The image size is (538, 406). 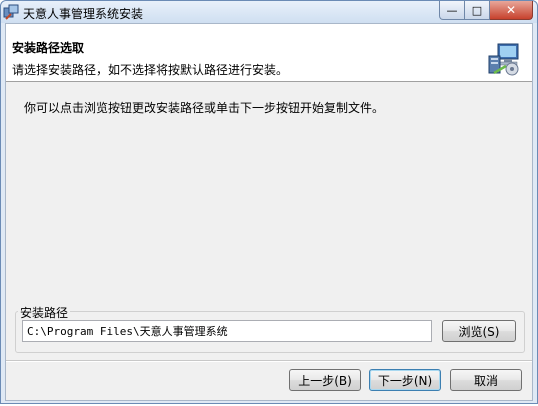 I want to click on close-button: ✕, so click(x=511, y=10).